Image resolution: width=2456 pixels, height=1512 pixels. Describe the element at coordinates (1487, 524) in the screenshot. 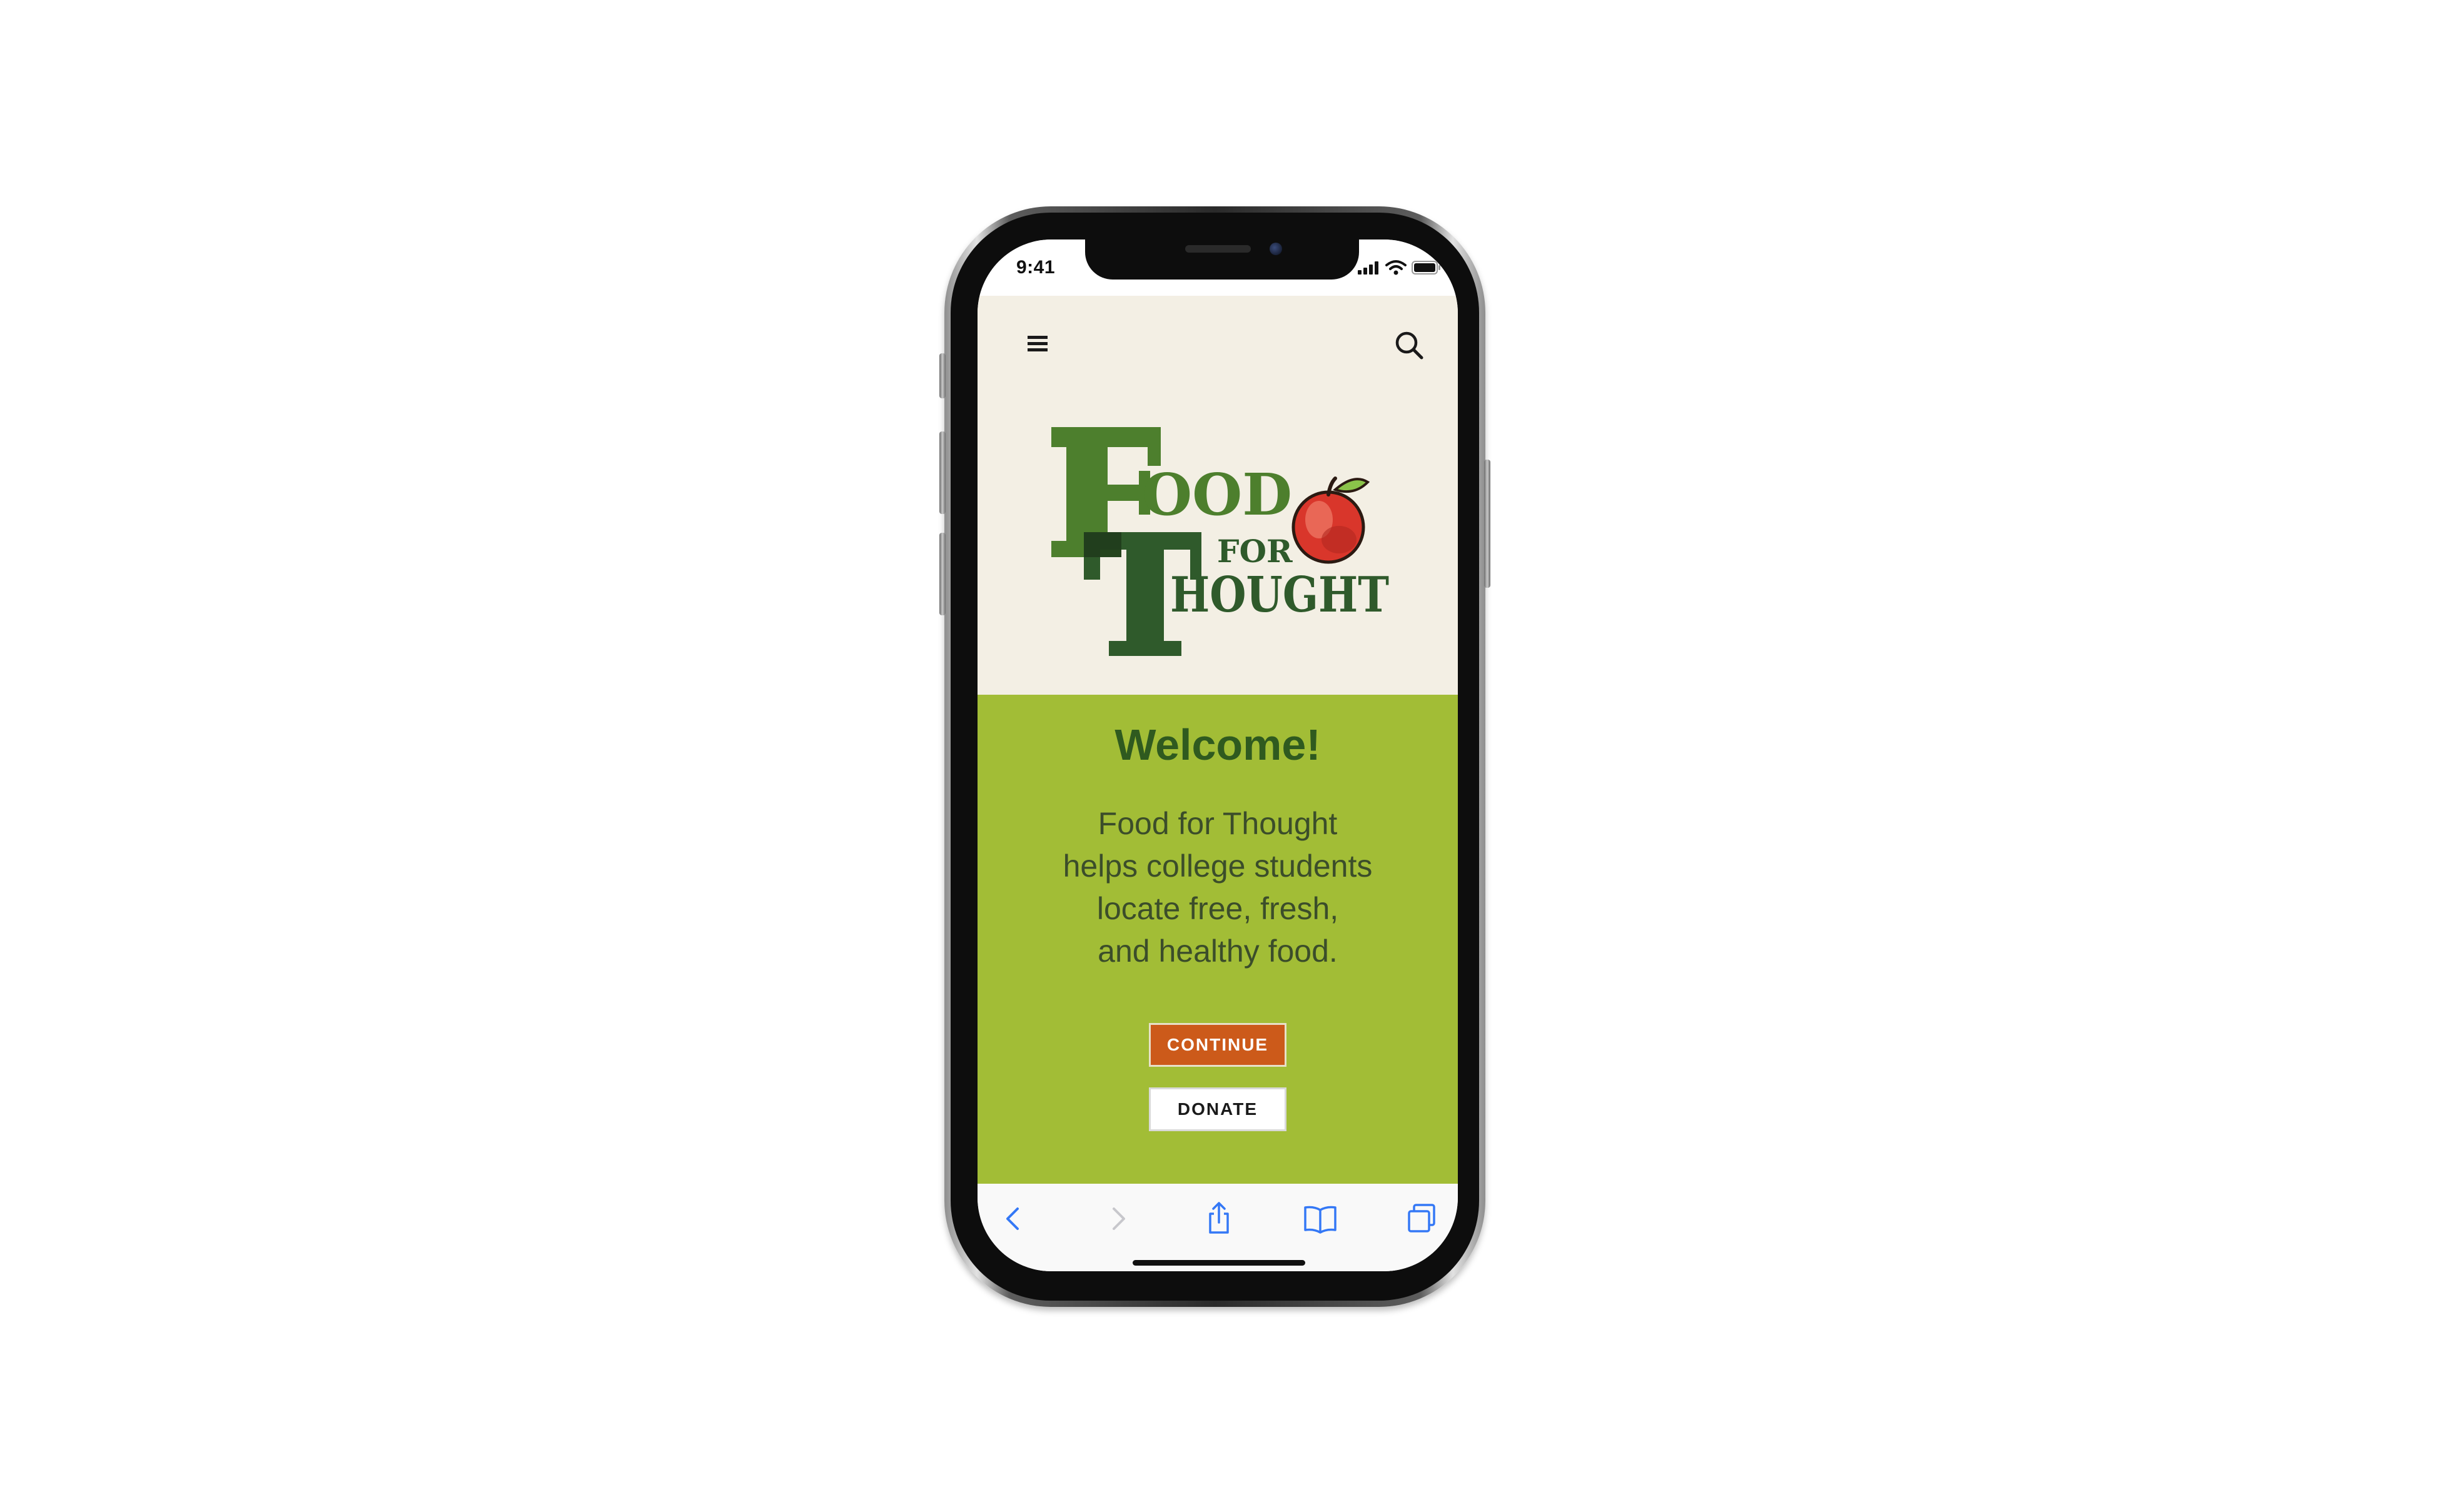

I see `power-button` at that location.